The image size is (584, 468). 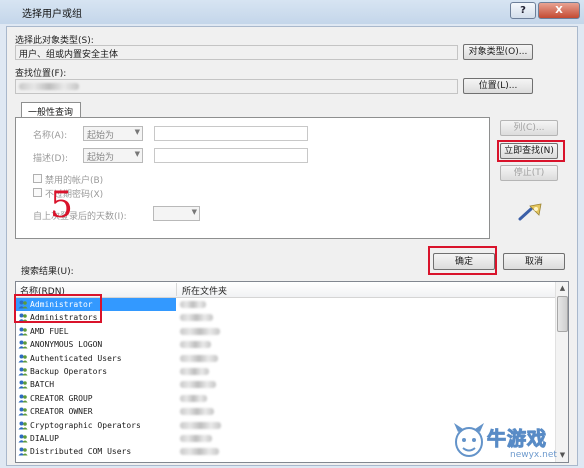 I want to click on row-name-cell: Distributed COM Users, so click(x=96, y=451).